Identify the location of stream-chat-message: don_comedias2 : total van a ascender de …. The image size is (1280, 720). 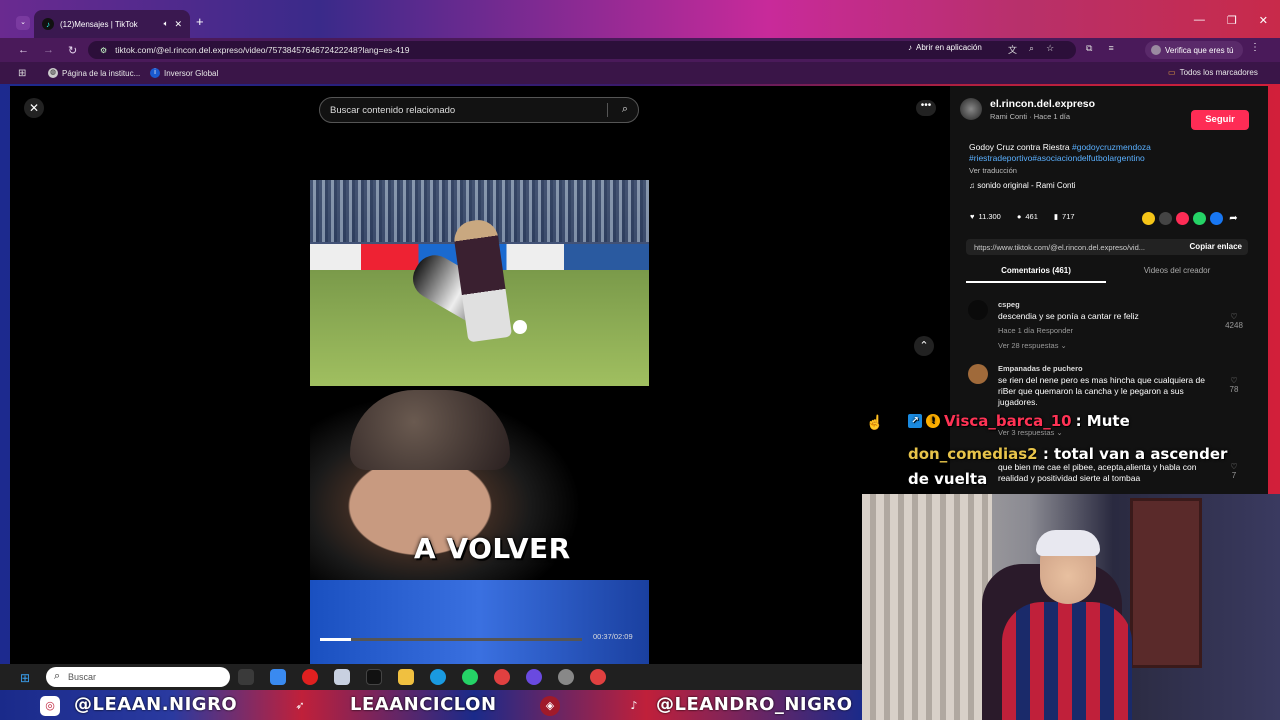
(1073, 467).